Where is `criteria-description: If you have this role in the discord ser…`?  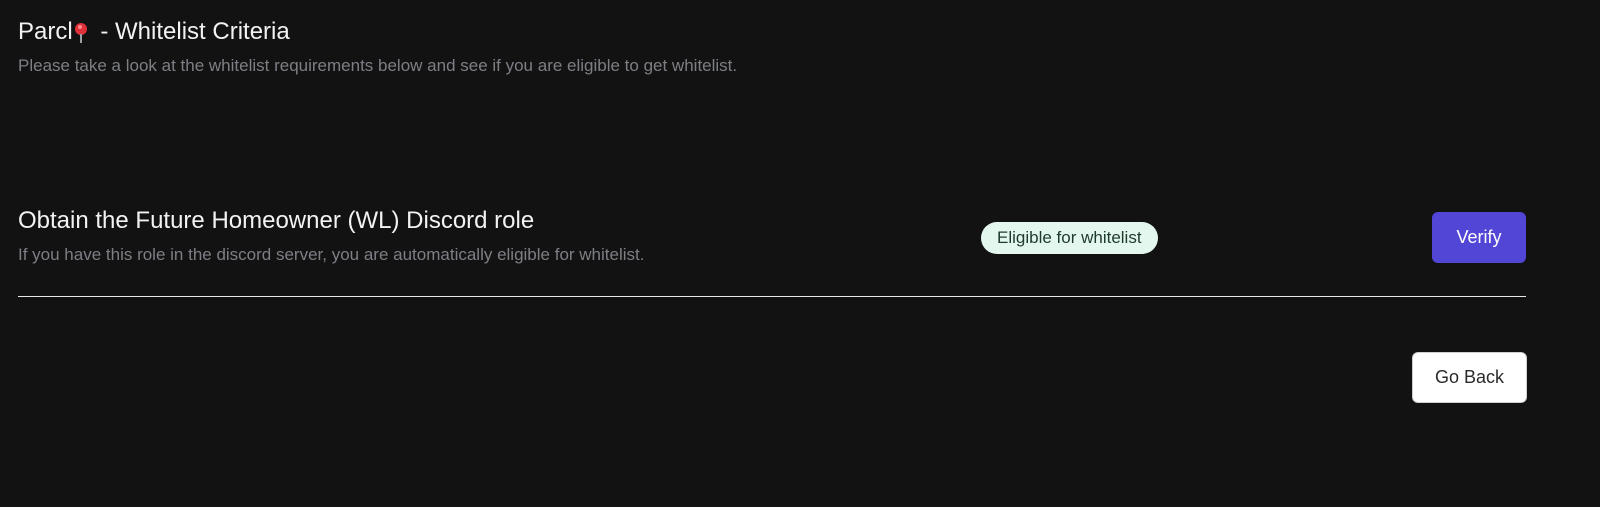
criteria-description: If you have this role in the discord ser… is located at coordinates (331, 254).